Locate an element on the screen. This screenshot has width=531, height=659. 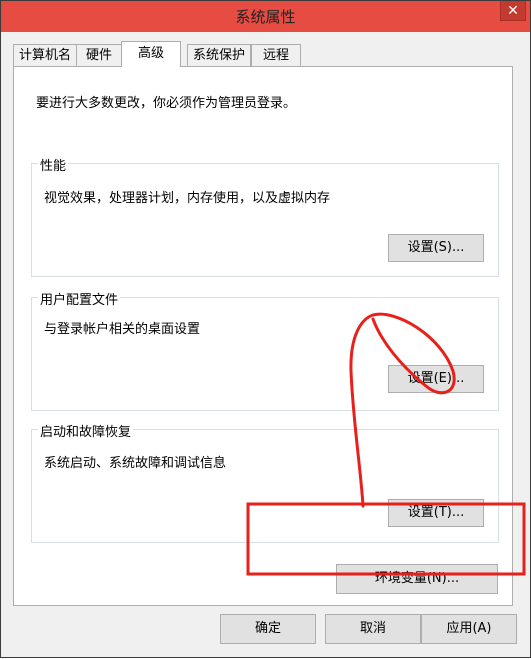
tab-computer-name: 计算机名 is located at coordinates (45, 55).